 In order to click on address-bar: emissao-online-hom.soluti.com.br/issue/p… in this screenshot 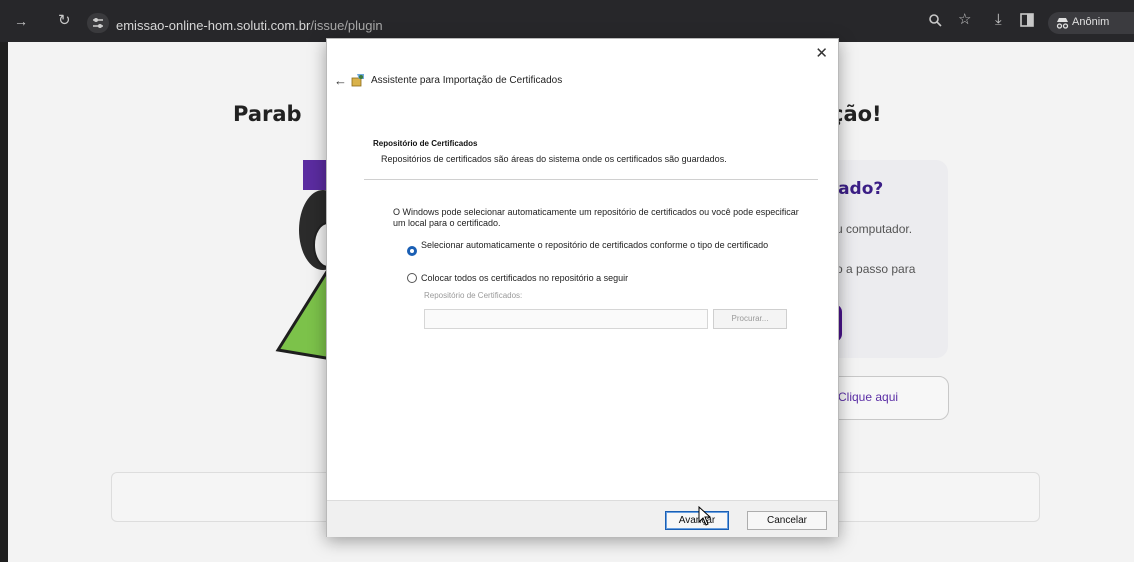, I will do `click(249, 25)`.